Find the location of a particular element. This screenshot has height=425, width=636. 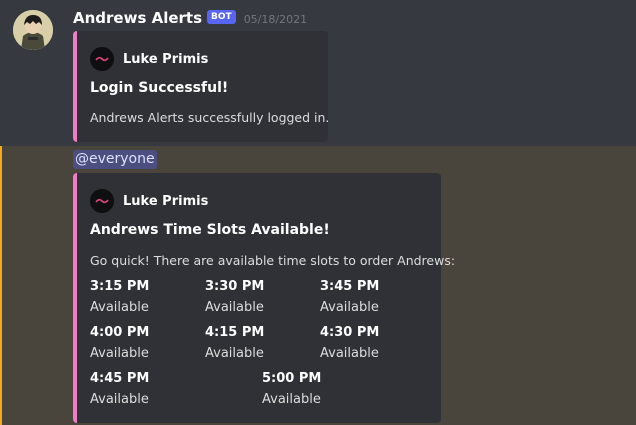

avatar-icon is located at coordinates (33, 30).